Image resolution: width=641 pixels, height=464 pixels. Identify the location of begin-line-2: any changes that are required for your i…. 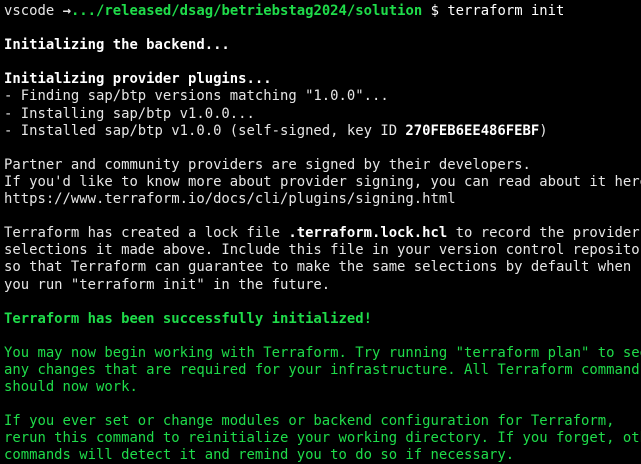
(322, 369).